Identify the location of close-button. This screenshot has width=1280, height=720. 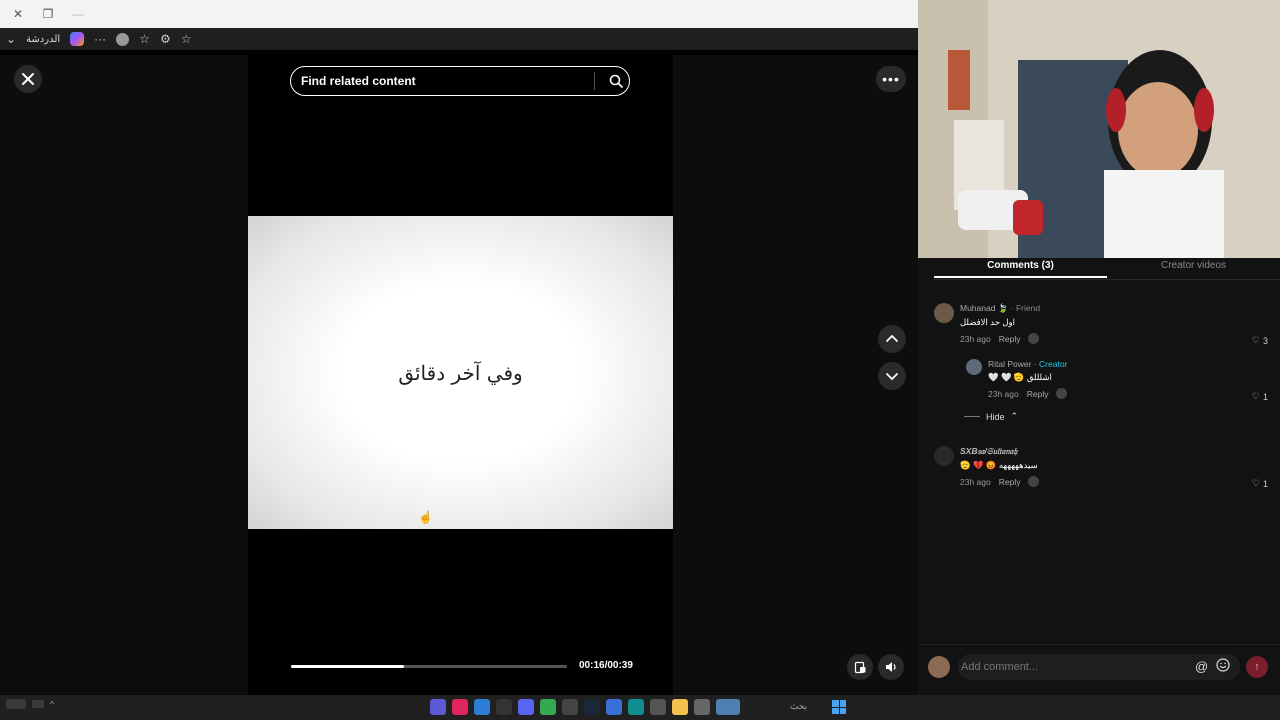
(28, 79).